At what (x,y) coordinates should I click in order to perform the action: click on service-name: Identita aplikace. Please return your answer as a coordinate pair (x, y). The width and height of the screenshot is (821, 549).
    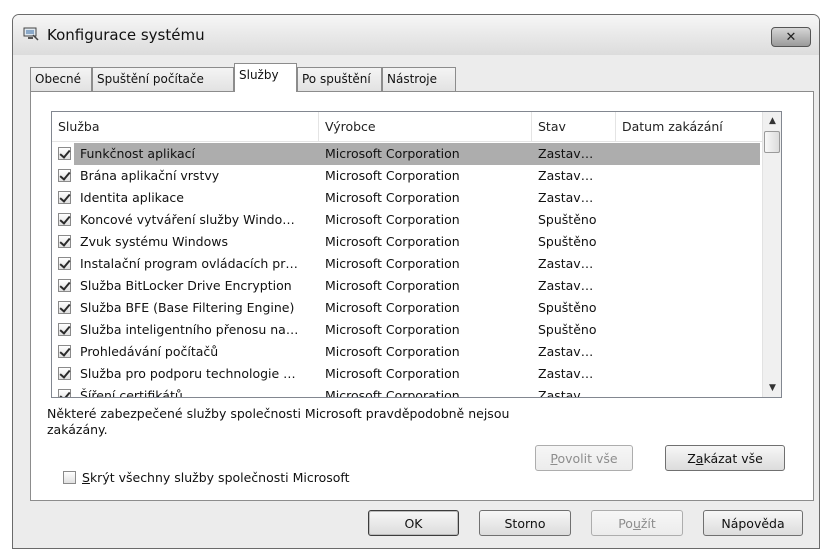
    Looking at the image, I should click on (132, 197).